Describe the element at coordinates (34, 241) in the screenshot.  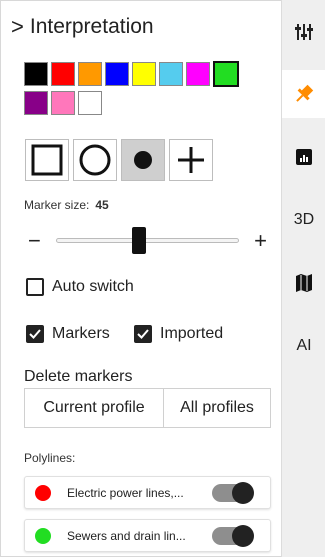
I see `decrease-size-button: −` at that location.